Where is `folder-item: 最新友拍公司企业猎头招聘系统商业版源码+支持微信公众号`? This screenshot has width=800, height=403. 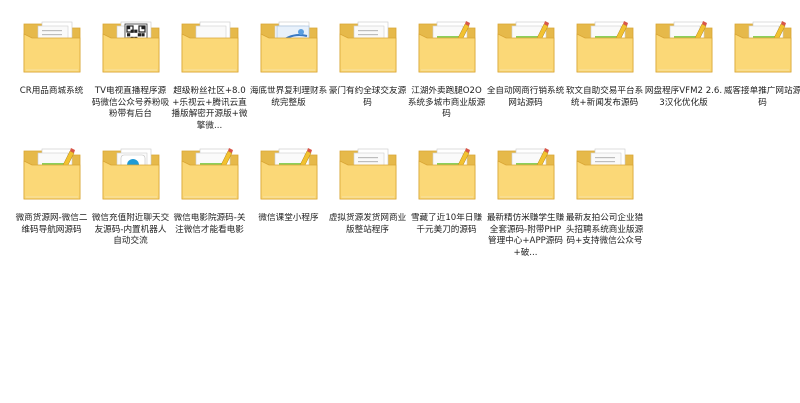 folder-item: 最新友拍公司企业猎头招聘系统商业版源码+支持微信公众号 is located at coordinates (604, 200).